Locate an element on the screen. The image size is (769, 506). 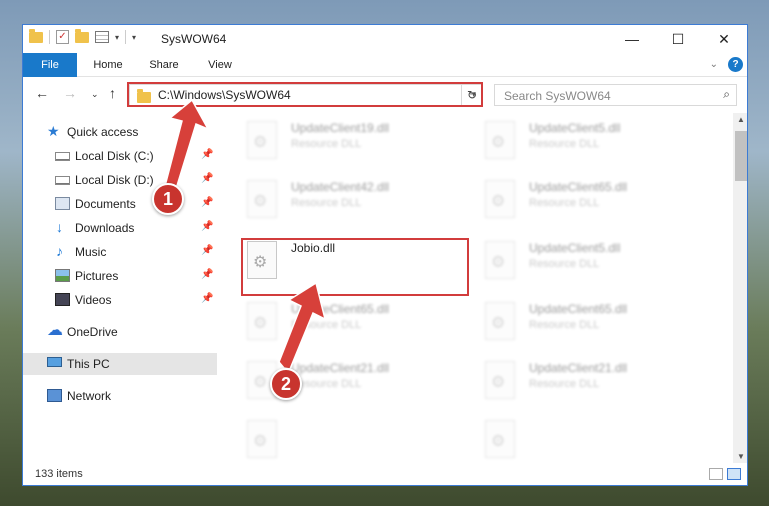
minimize-button: — is located at coordinates (632, 39).